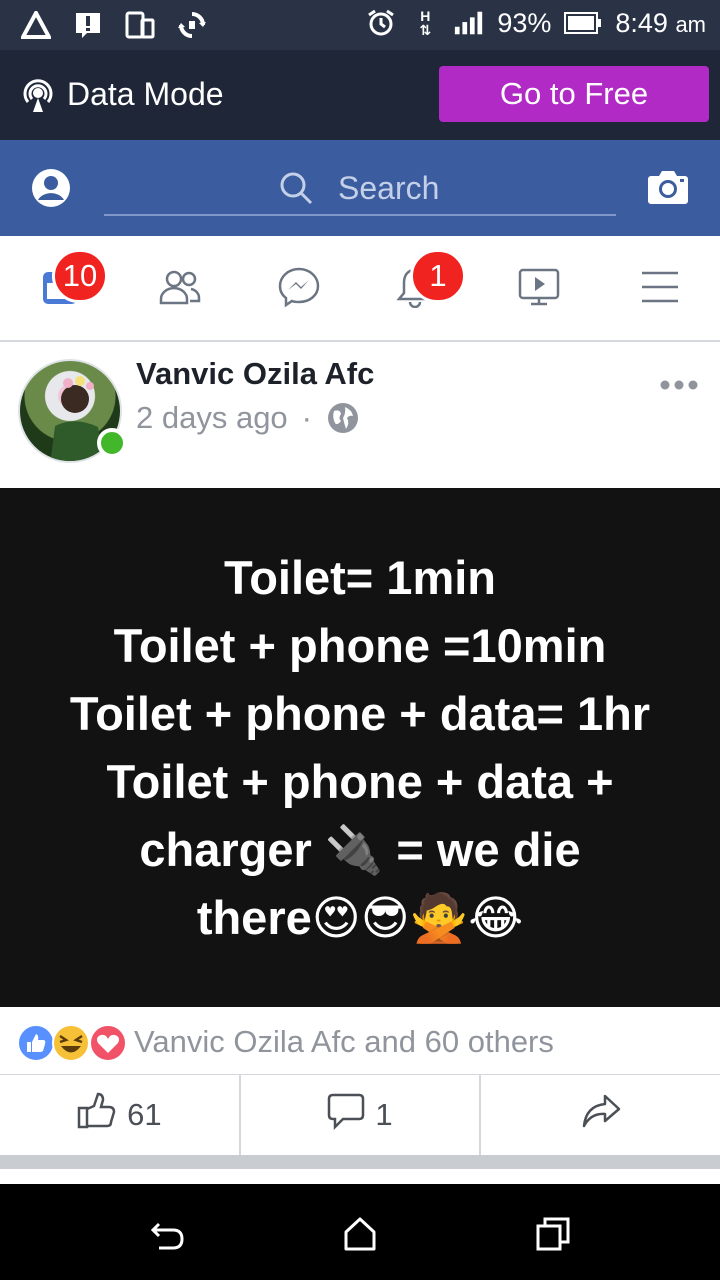 The image size is (720, 1280). What do you see at coordinates (167, 1234) in the screenshot?
I see `back-icon` at bounding box center [167, 1234].